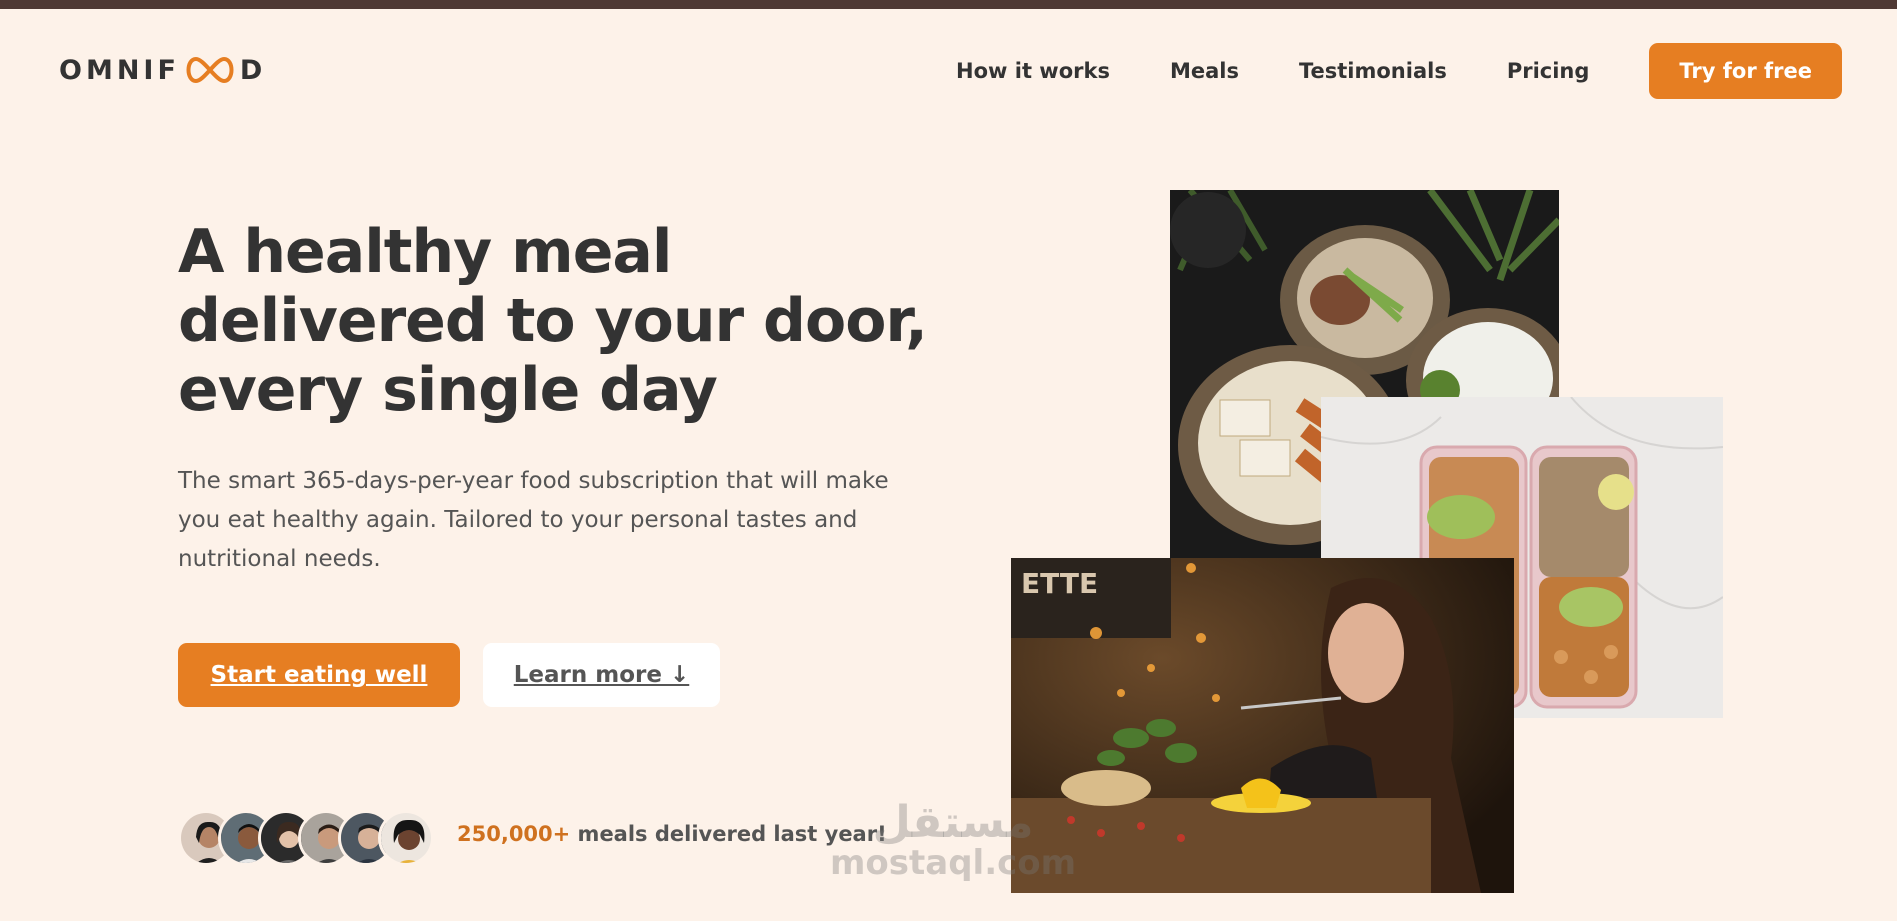  What do you see at coordinates (253, 70) in the screenshot?
I see `logo-text-right: D` at bounding box center [253, 70].